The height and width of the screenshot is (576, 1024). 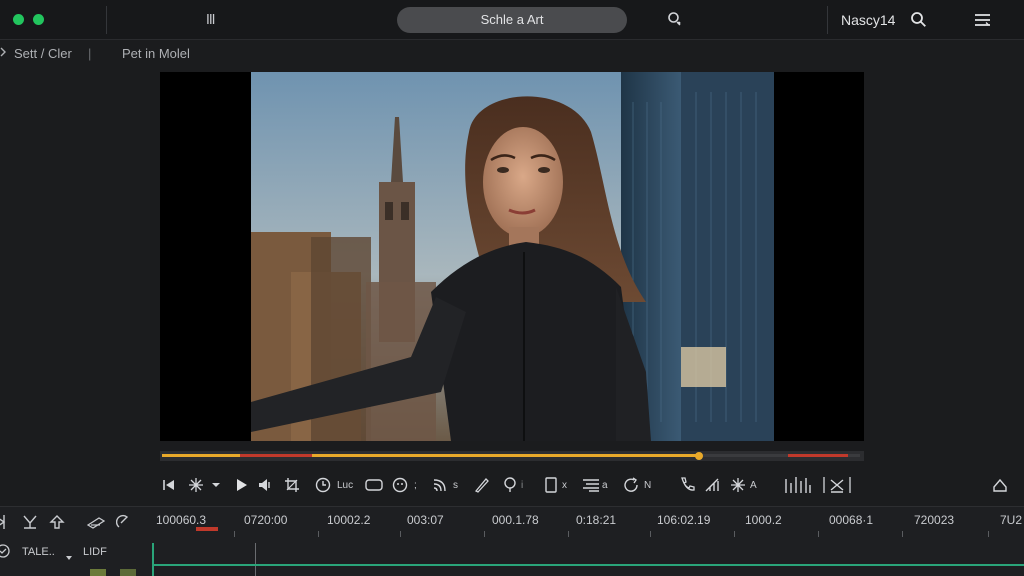 I want to click on close-clip-icon, so click(x=837, y=485).